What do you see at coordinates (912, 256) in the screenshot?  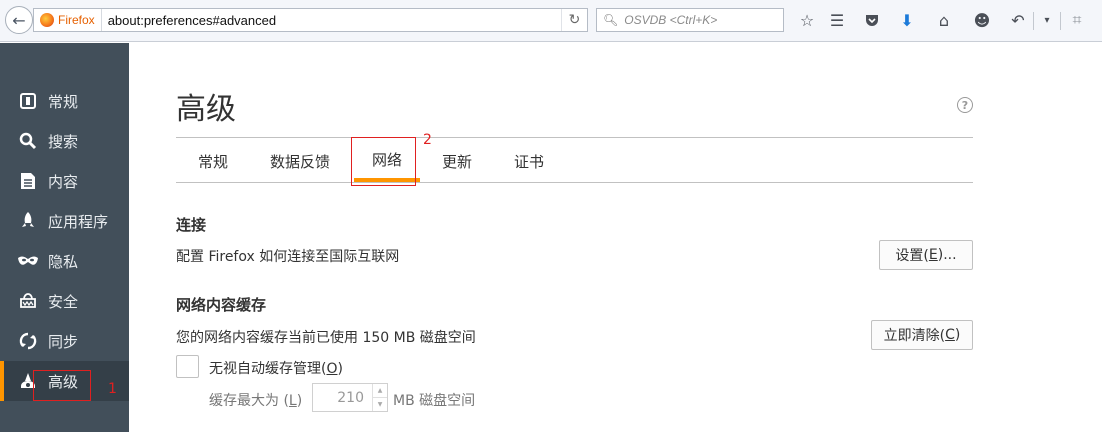 I see `button-label: 设置(` at bounding box center [912, 256].